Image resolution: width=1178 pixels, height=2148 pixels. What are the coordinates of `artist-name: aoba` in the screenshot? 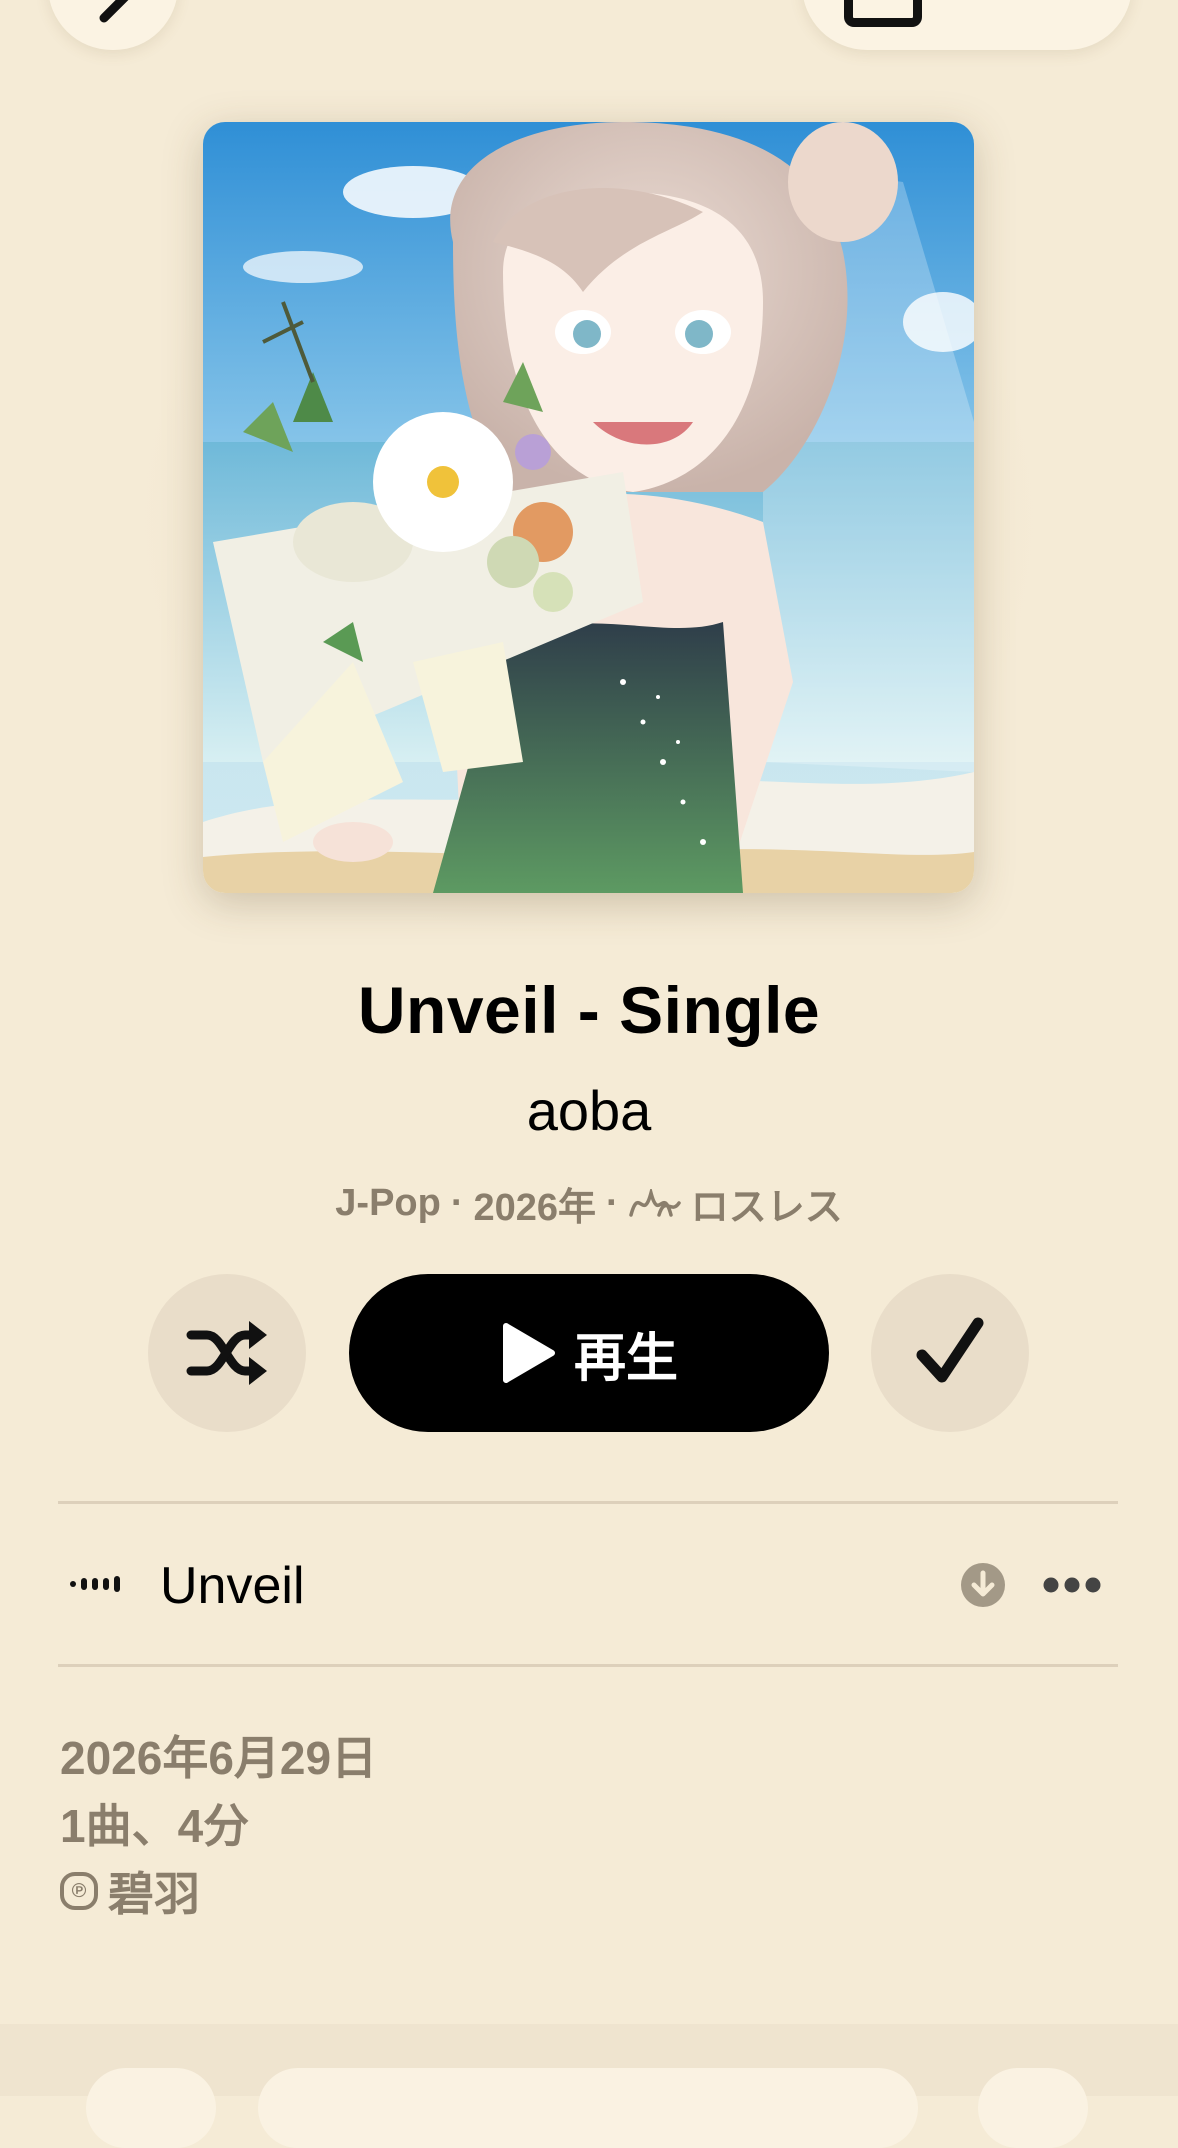 It's located at (589, 1110).